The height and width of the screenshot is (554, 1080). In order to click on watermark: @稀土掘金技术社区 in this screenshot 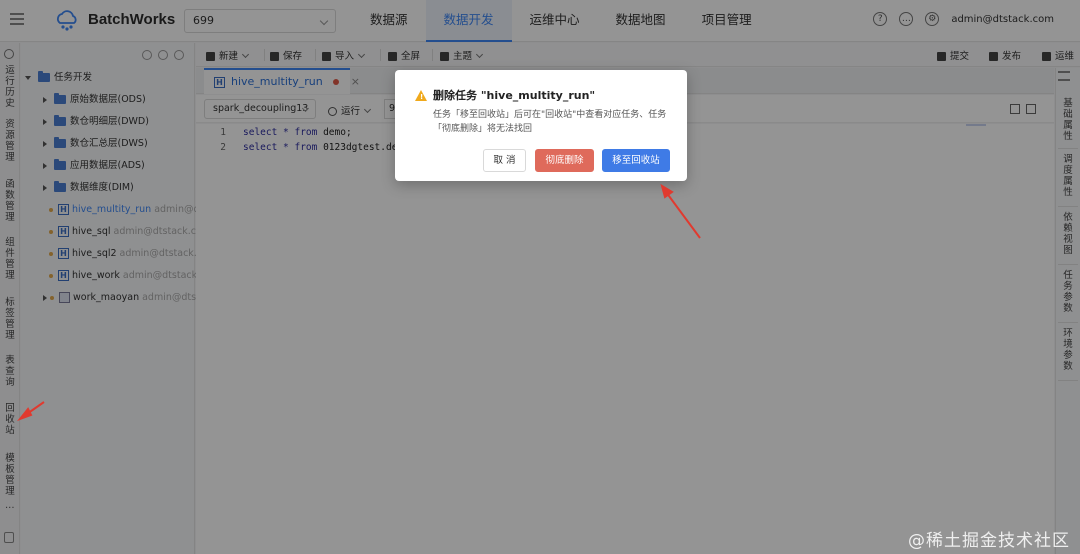, I will do `click(989, 541)`.